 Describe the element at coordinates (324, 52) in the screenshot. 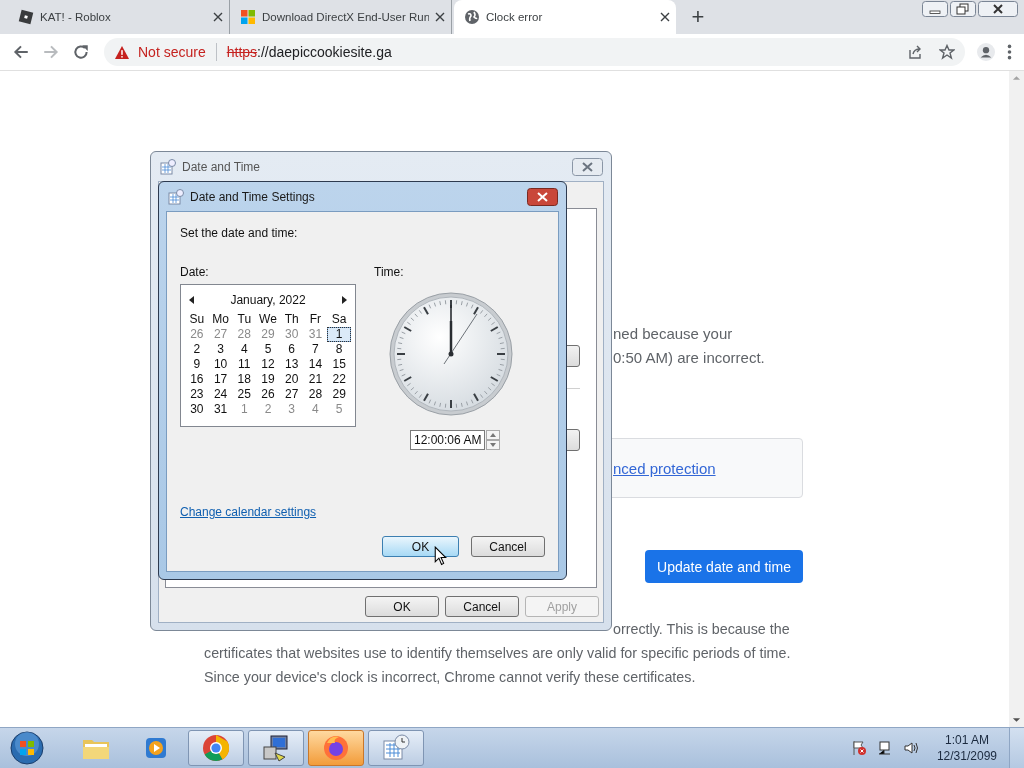

I see `url-text: ://daepiccookiesite.ga` at that location.